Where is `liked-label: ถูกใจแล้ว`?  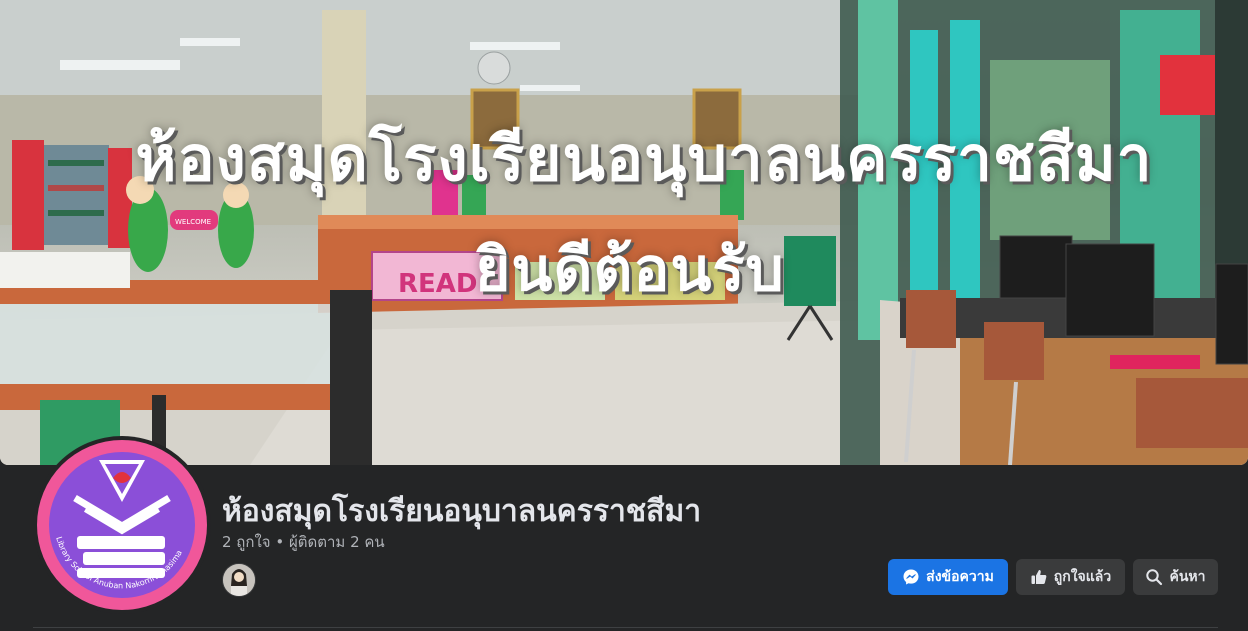
liked-label: ถูกใจแล้ว is located at coordinates (1082, 577).